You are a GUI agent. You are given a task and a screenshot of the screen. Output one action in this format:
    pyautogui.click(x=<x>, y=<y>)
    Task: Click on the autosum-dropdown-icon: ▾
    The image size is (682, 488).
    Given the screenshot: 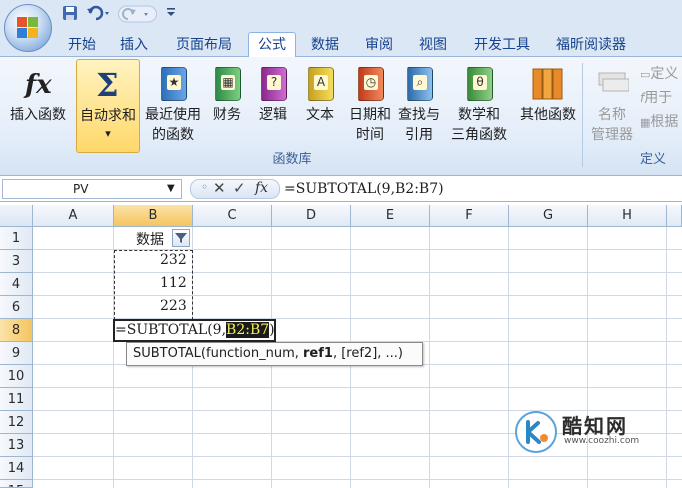 What is the action you would take?
    pyautogui.click(x=108, y=134)
    